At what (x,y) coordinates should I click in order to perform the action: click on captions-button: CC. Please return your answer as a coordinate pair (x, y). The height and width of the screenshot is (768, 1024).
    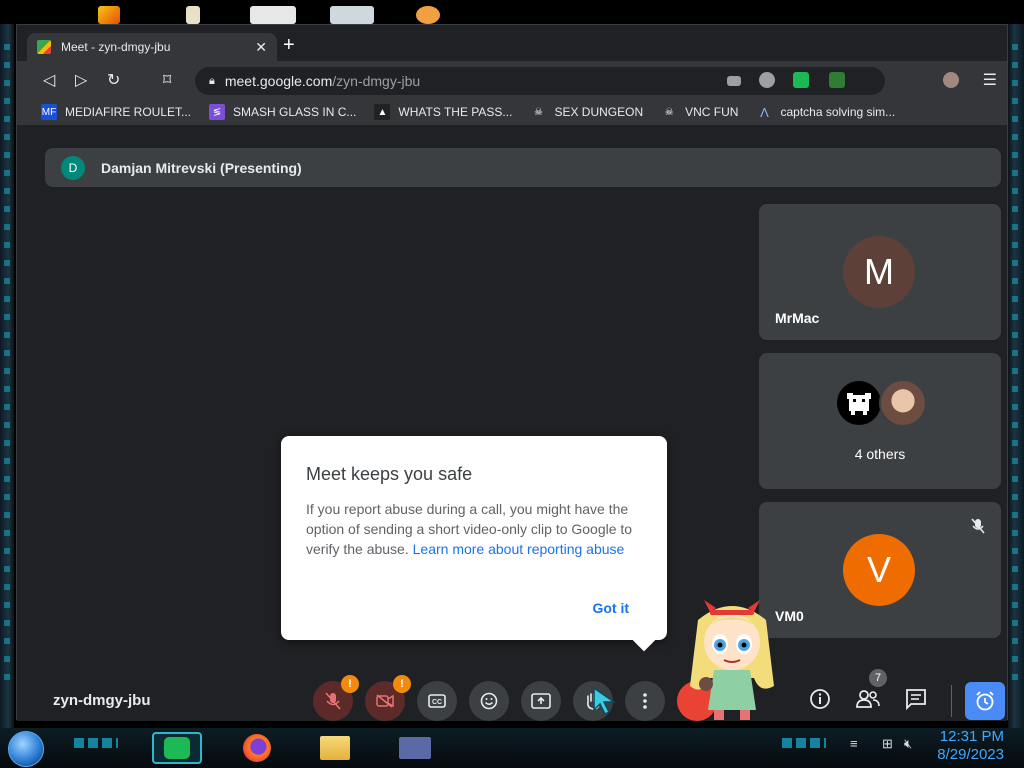
    Looking at the image, I should click on (437, 701).